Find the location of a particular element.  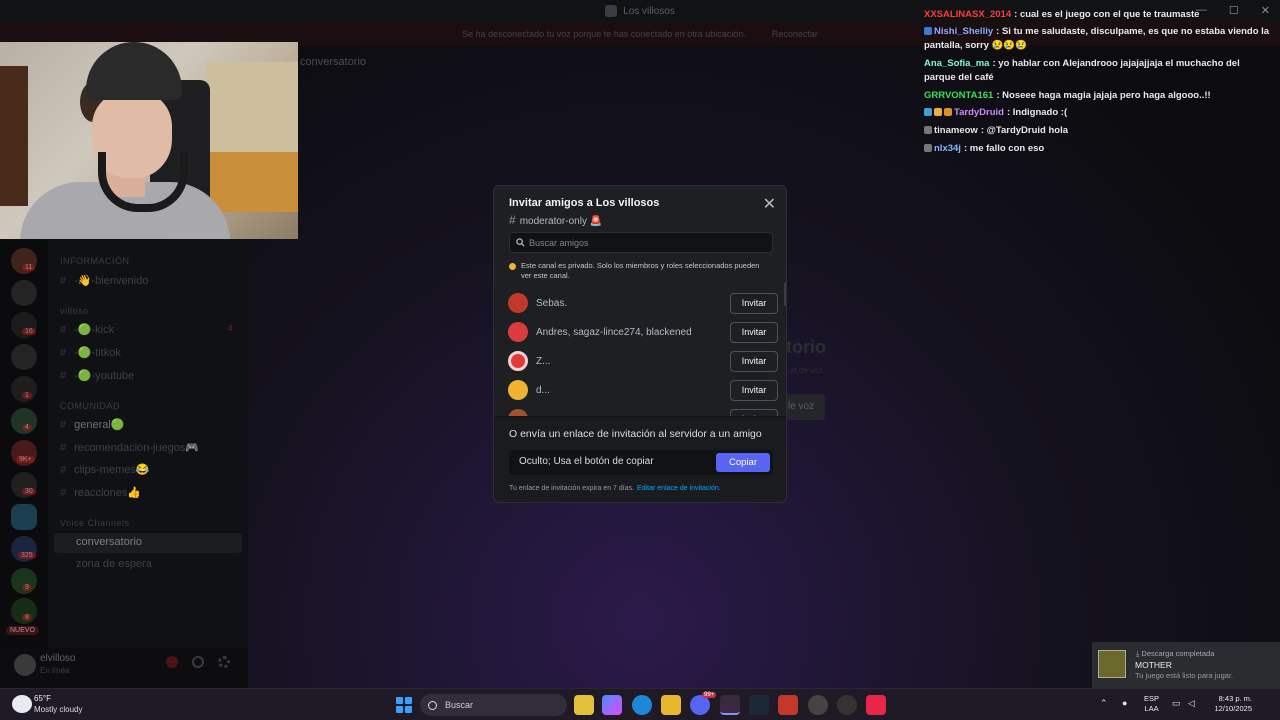

copy-button: Copiar is located at coordinates (743, 462).